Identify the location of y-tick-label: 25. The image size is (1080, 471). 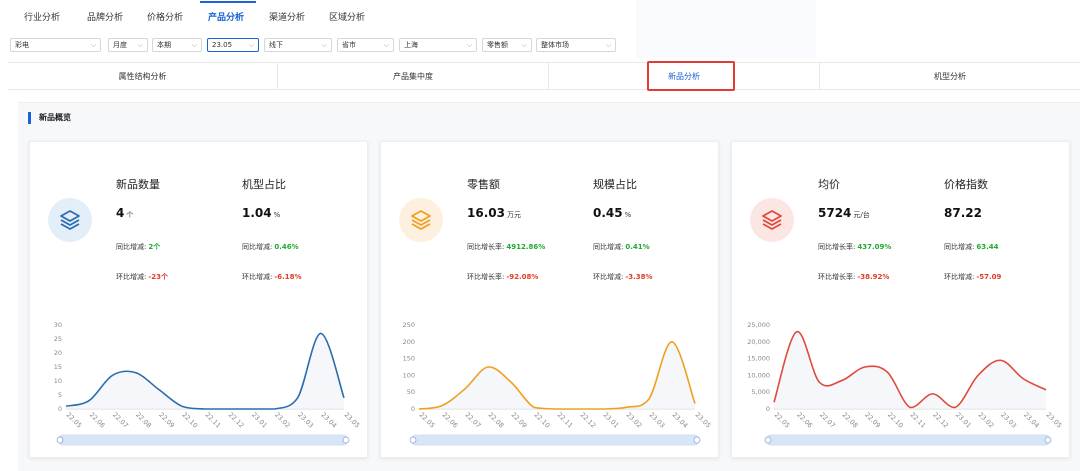
(58, 339).